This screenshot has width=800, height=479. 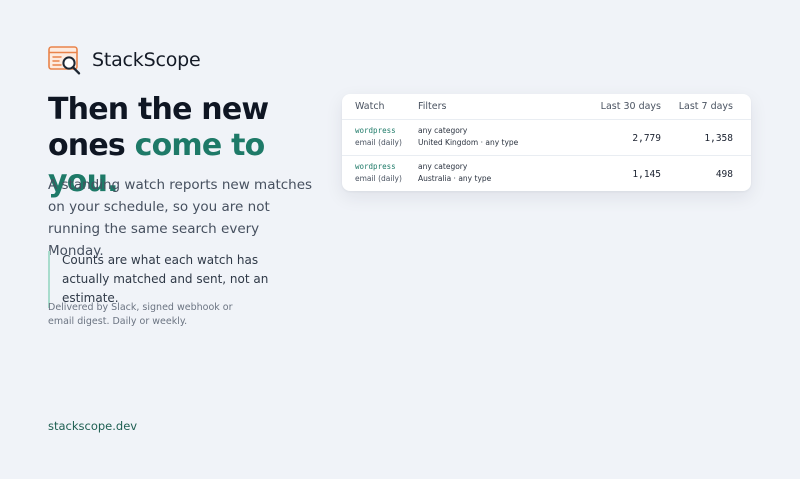 What do you see at coordinates (146, 60) in the screenshot?
I see `brand-name: StackScope` at bounding box center [146, 60].